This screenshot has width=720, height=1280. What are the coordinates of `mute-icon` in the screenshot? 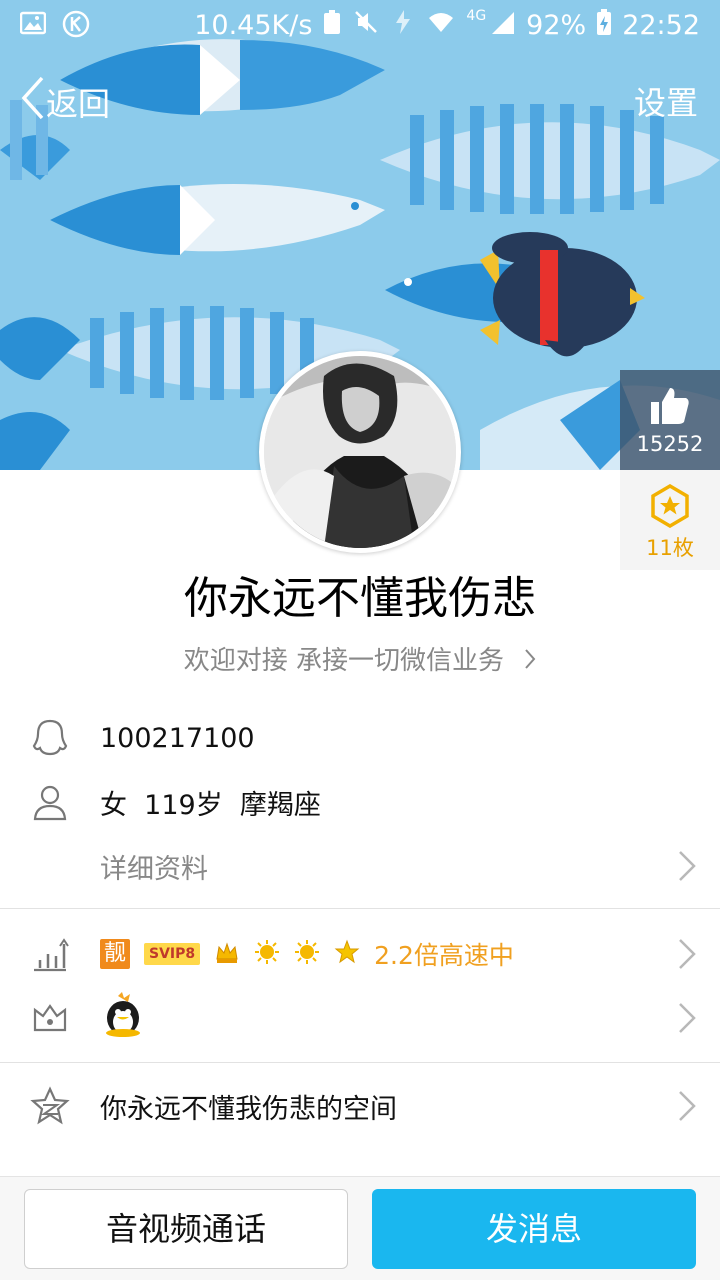 It's located at (366, 25).